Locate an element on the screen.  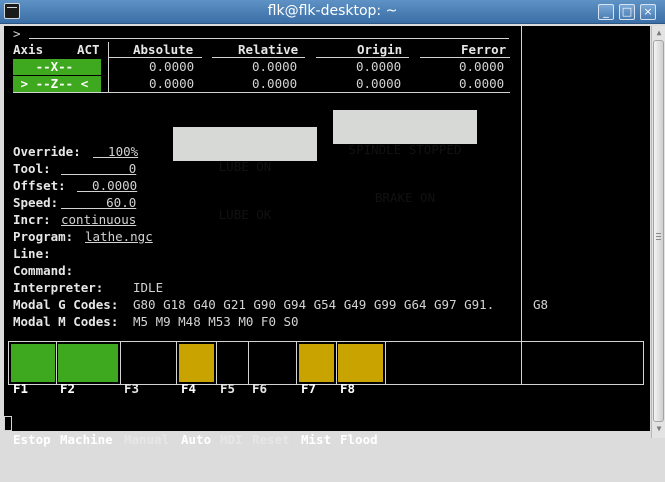
lube-on-status: LUBE ON is located at coordinates (245, 166).